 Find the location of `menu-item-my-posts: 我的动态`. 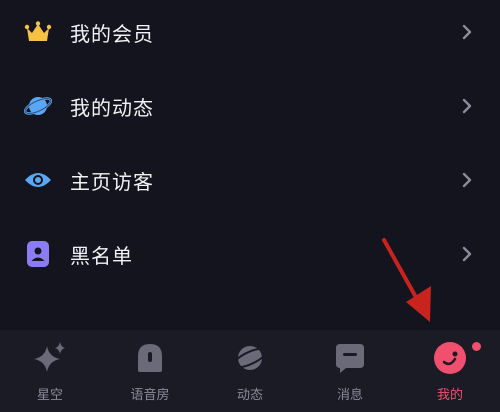

menu-item-my-posts: 我的动态 is located at coordinates (250, 106).